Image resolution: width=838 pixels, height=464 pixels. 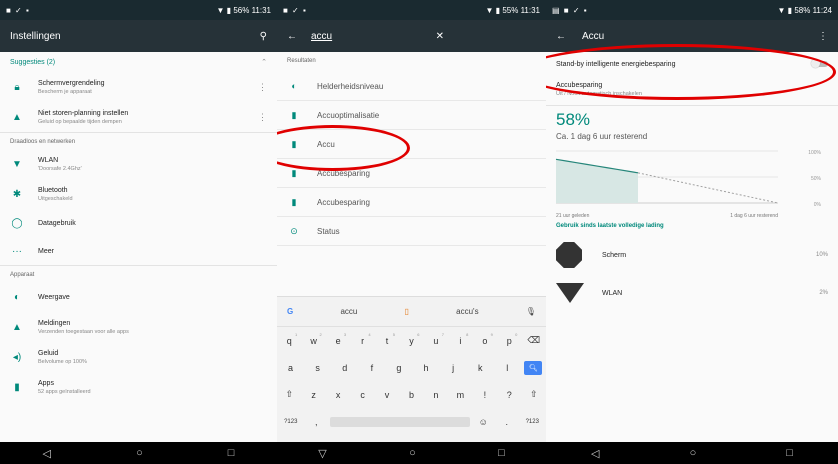 I want to click on standby-row: Stand-by intelligente energiebesparing, so click(x=692, y=64).